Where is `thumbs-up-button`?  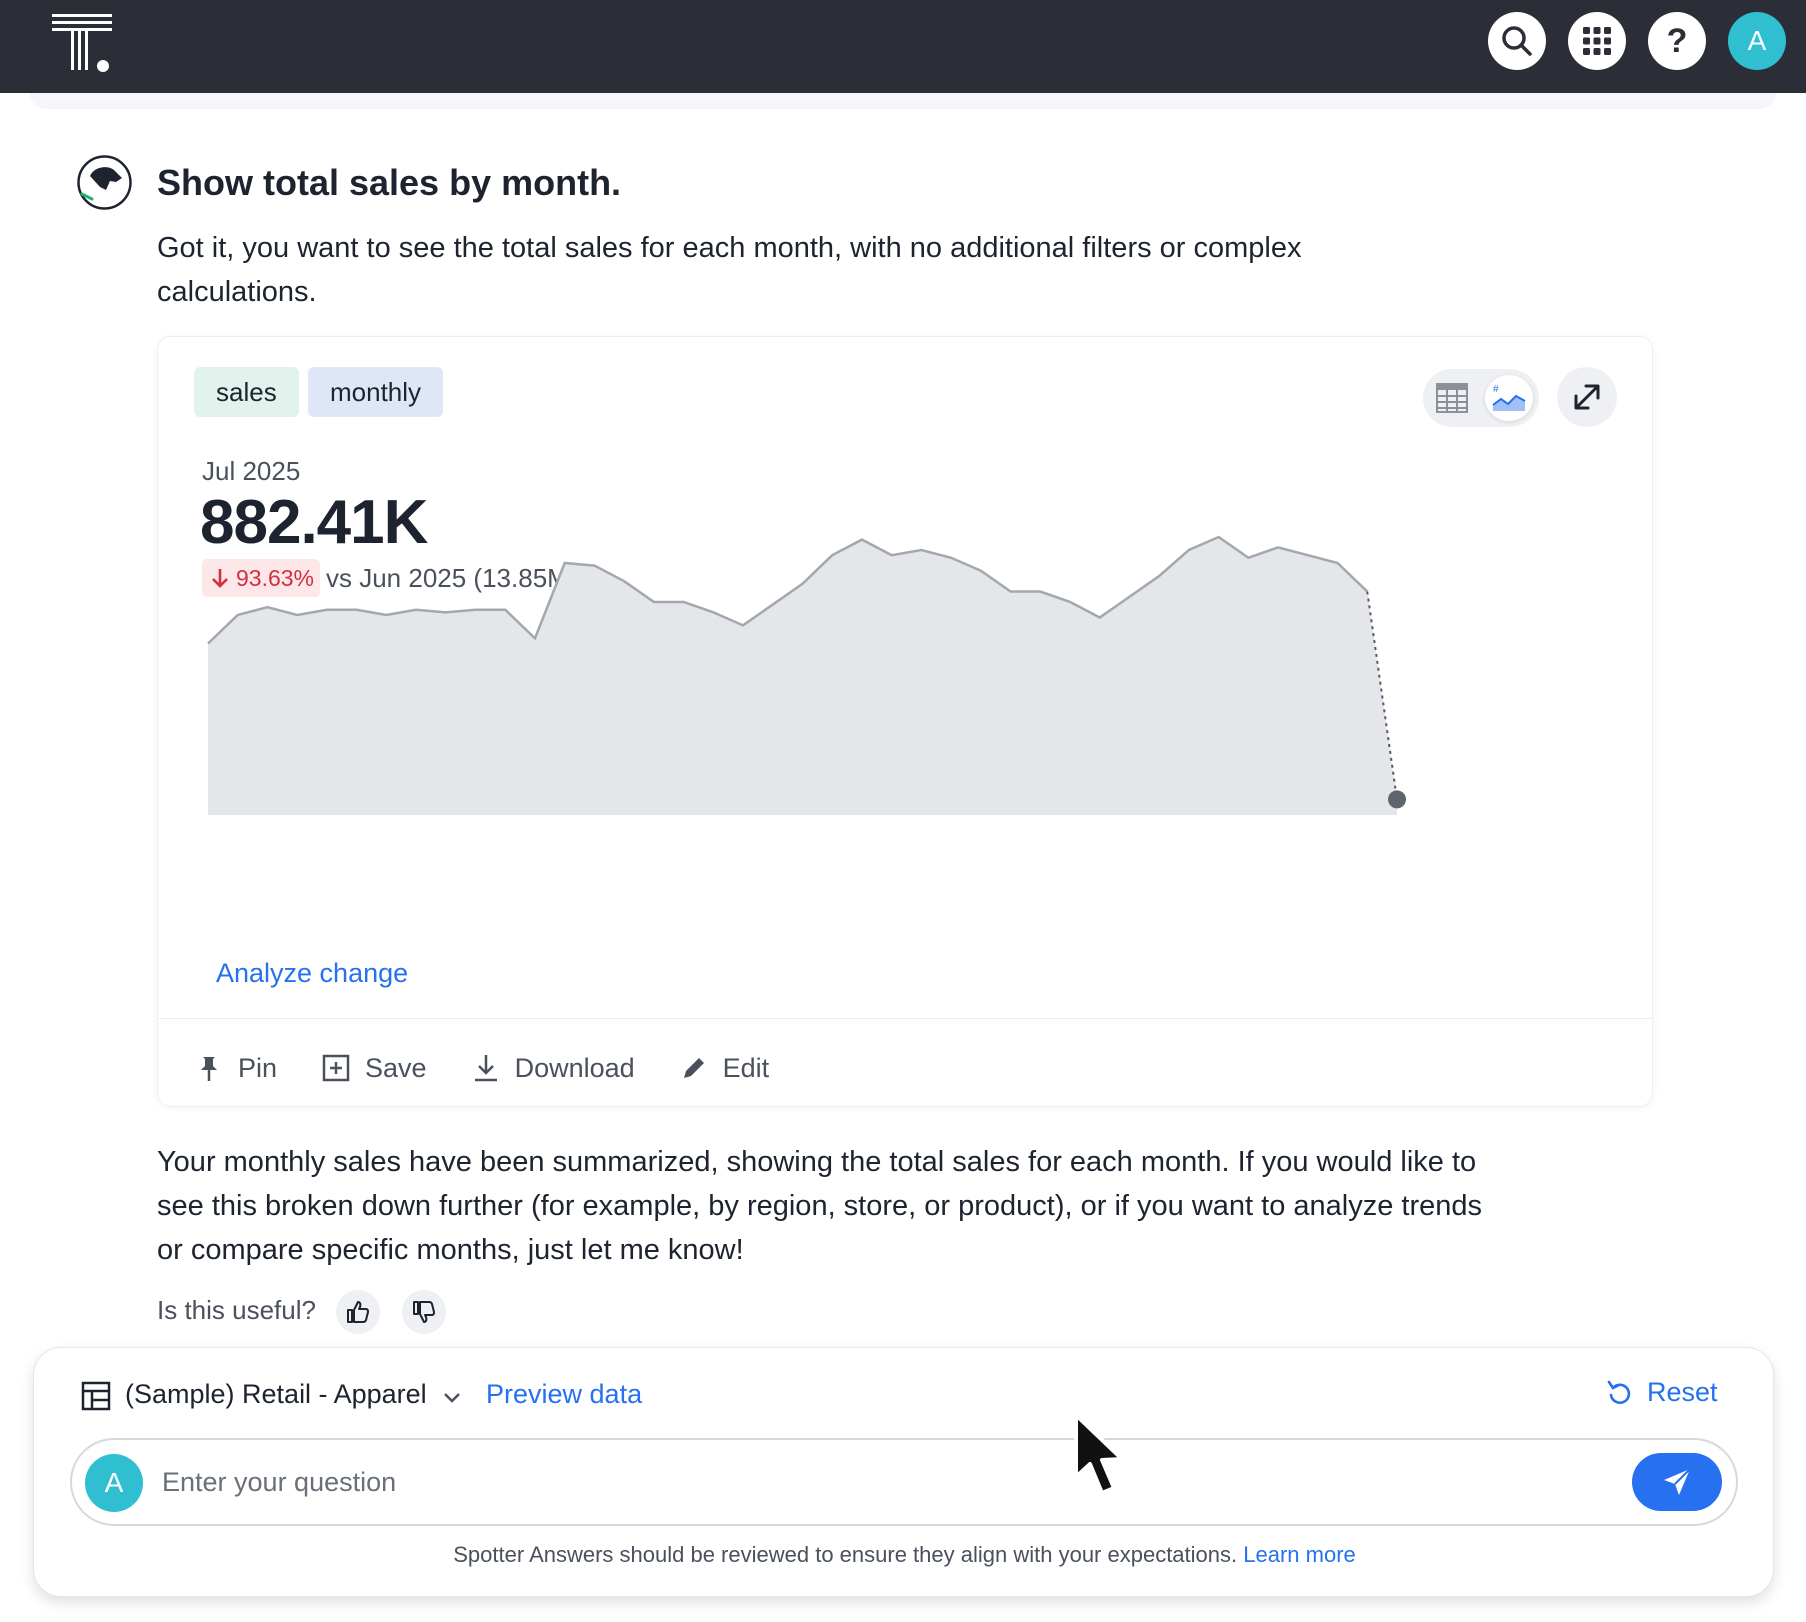 thumbs-up-button is located at coordinates (358, 1312).